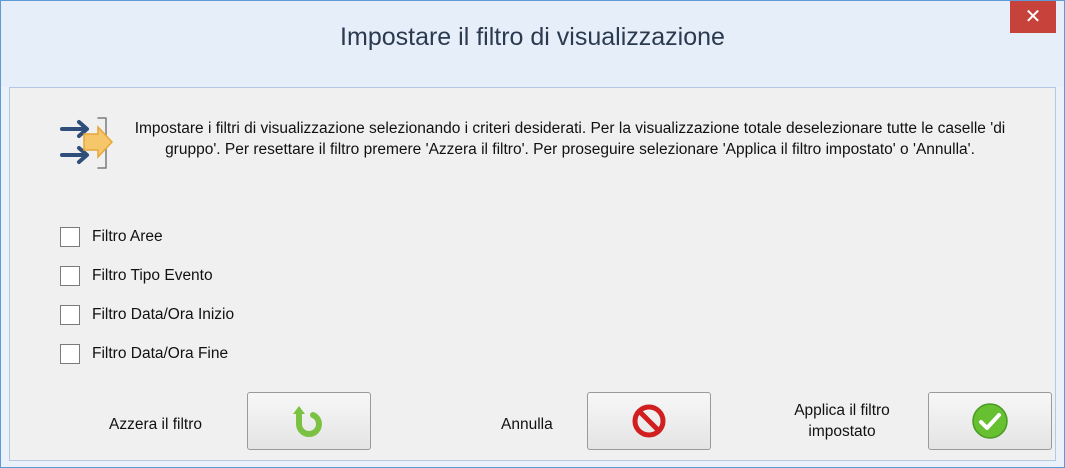 The height and width of the screenshot is (468, 1065). I want to click on reset-filter-button, so click(309, 421).